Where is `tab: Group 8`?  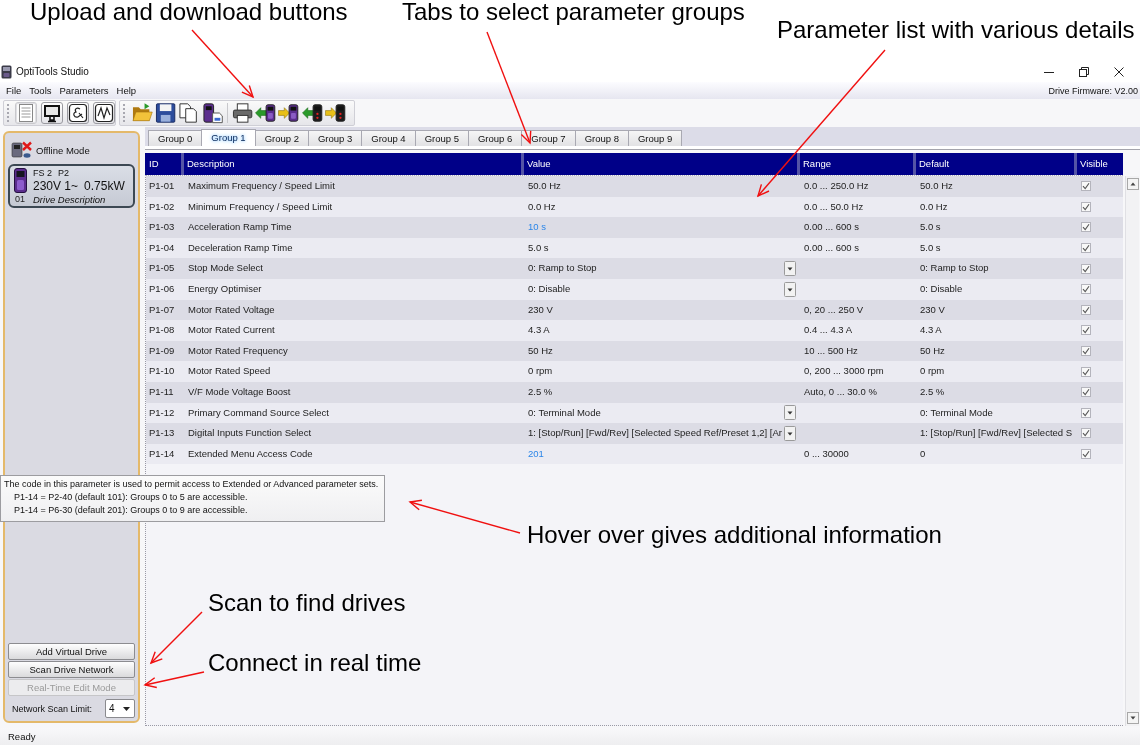 tab: Group 8 is located at coordinates (601, 138).